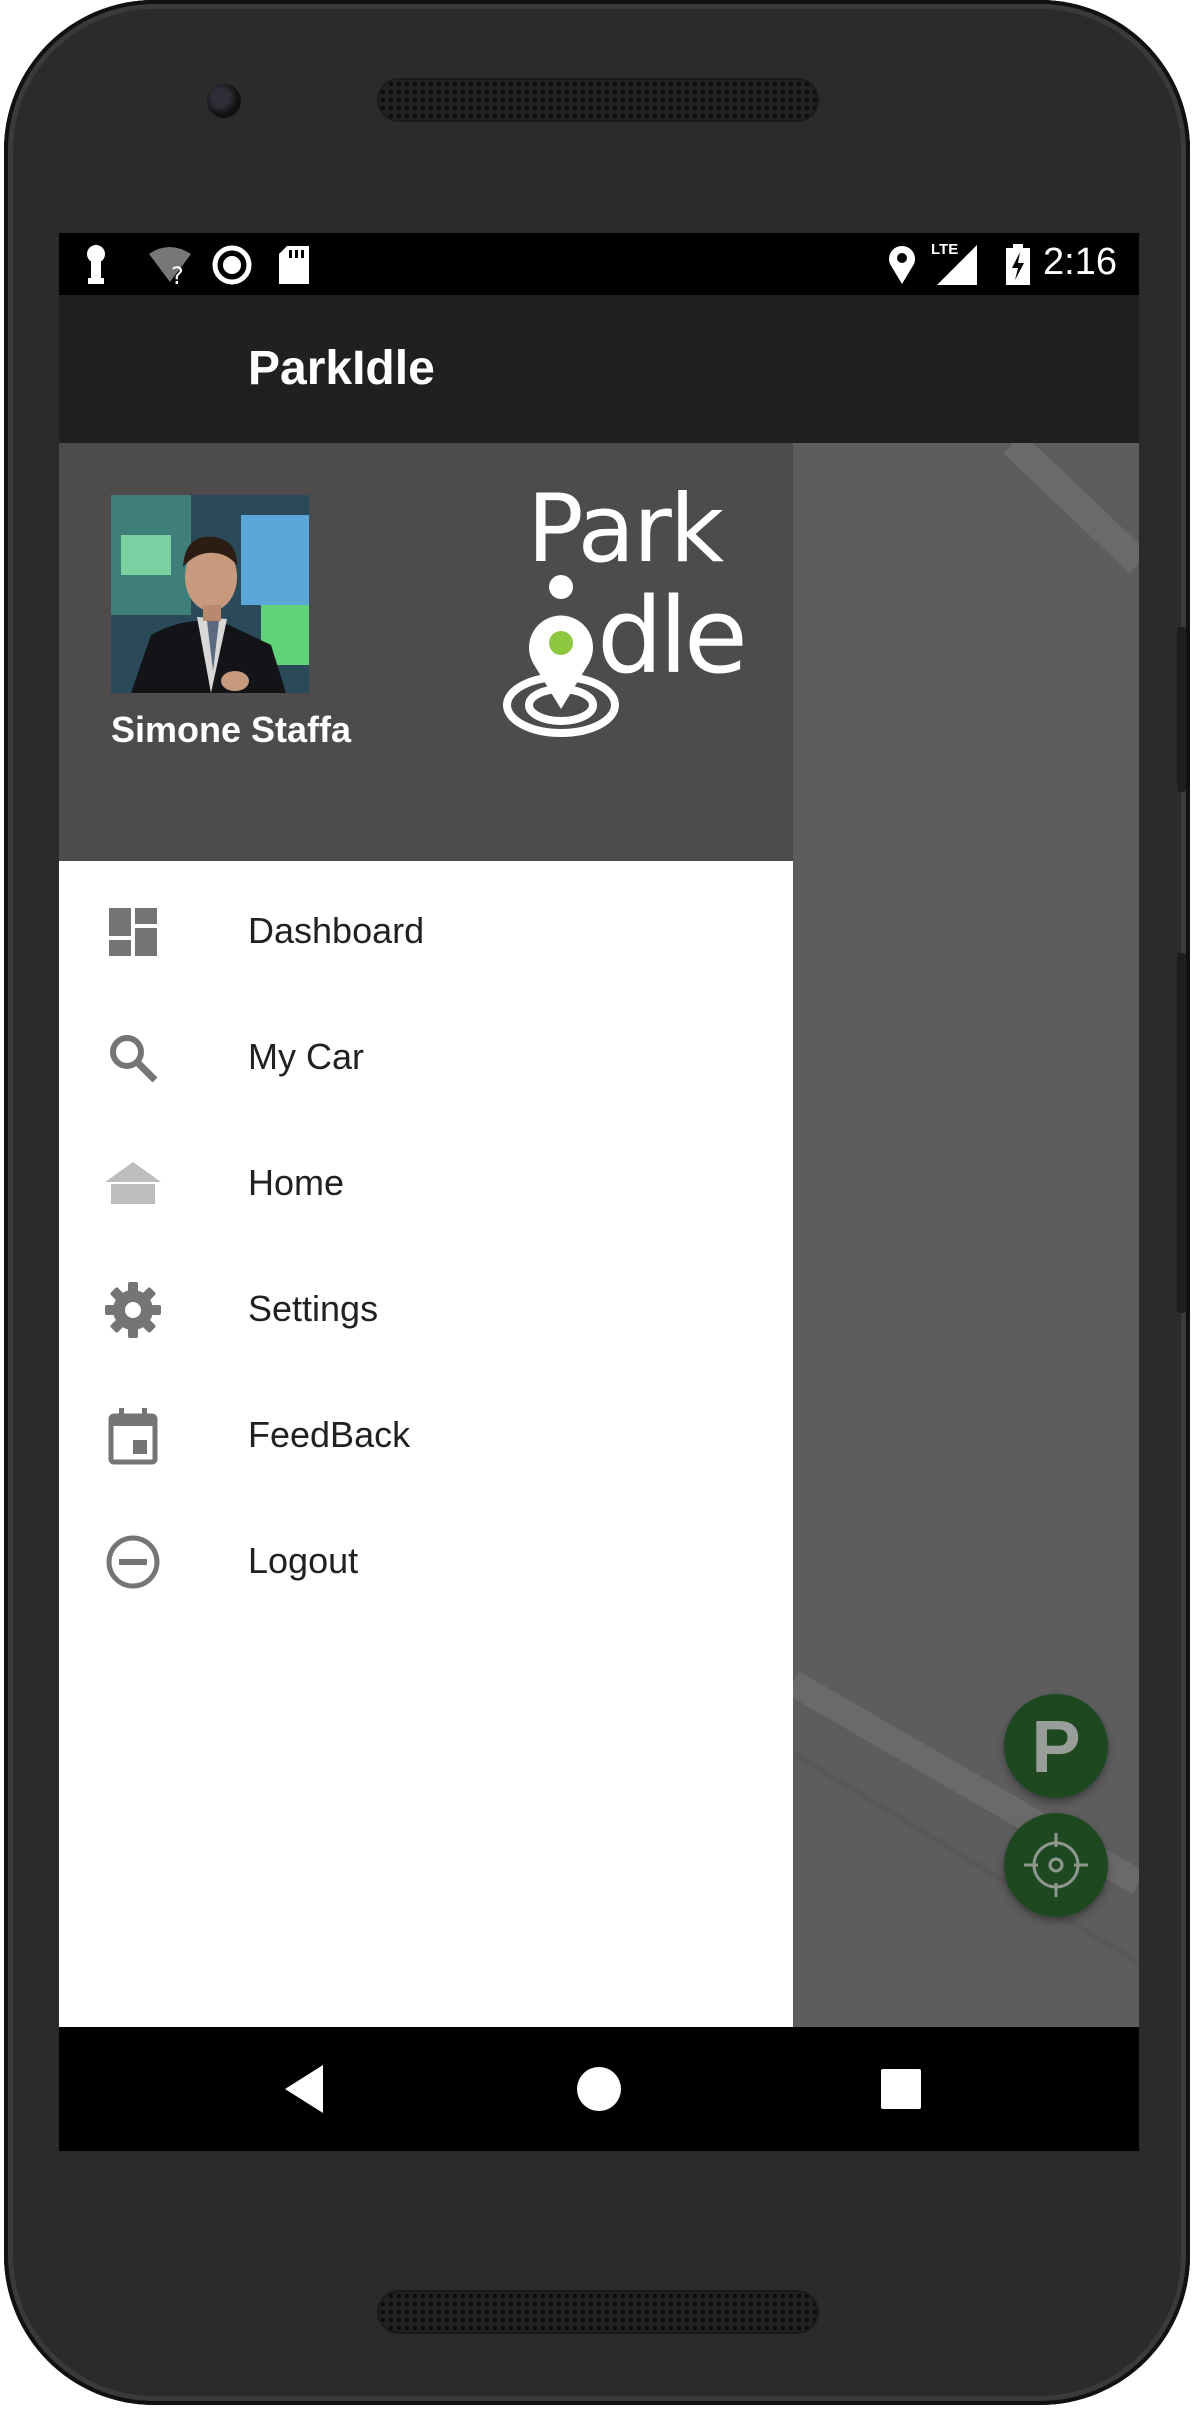  Describe the element at coordinates (426, 1436) in the screenshot. I see `menu-item-feedback: FeedBack` at that location.